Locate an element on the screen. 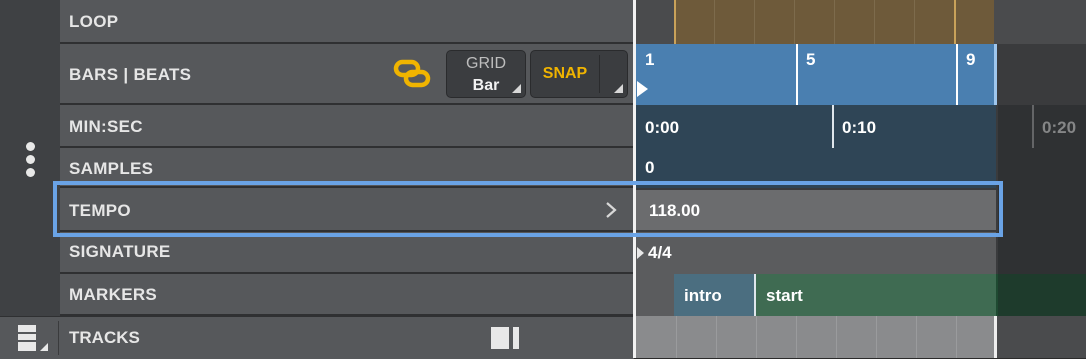 The image size is (1086, 359). minsec-row-header: MIN:SEC is located at coordinates (347, 126).